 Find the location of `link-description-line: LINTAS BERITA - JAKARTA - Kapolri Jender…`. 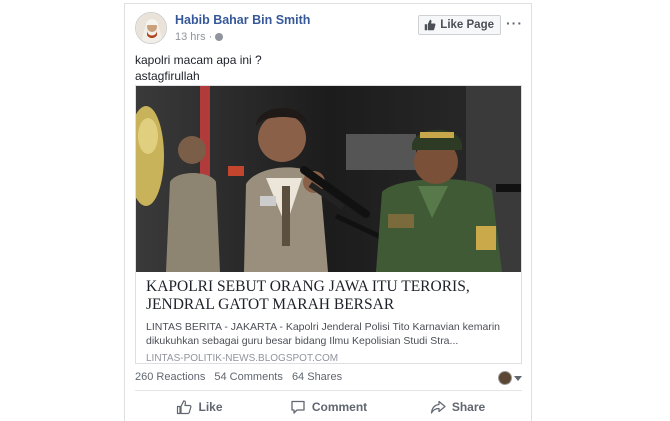

link-description-line: LINTAS BERITA - JAKARTA - Kapolri Jender… is located at coordinates (323, 327).